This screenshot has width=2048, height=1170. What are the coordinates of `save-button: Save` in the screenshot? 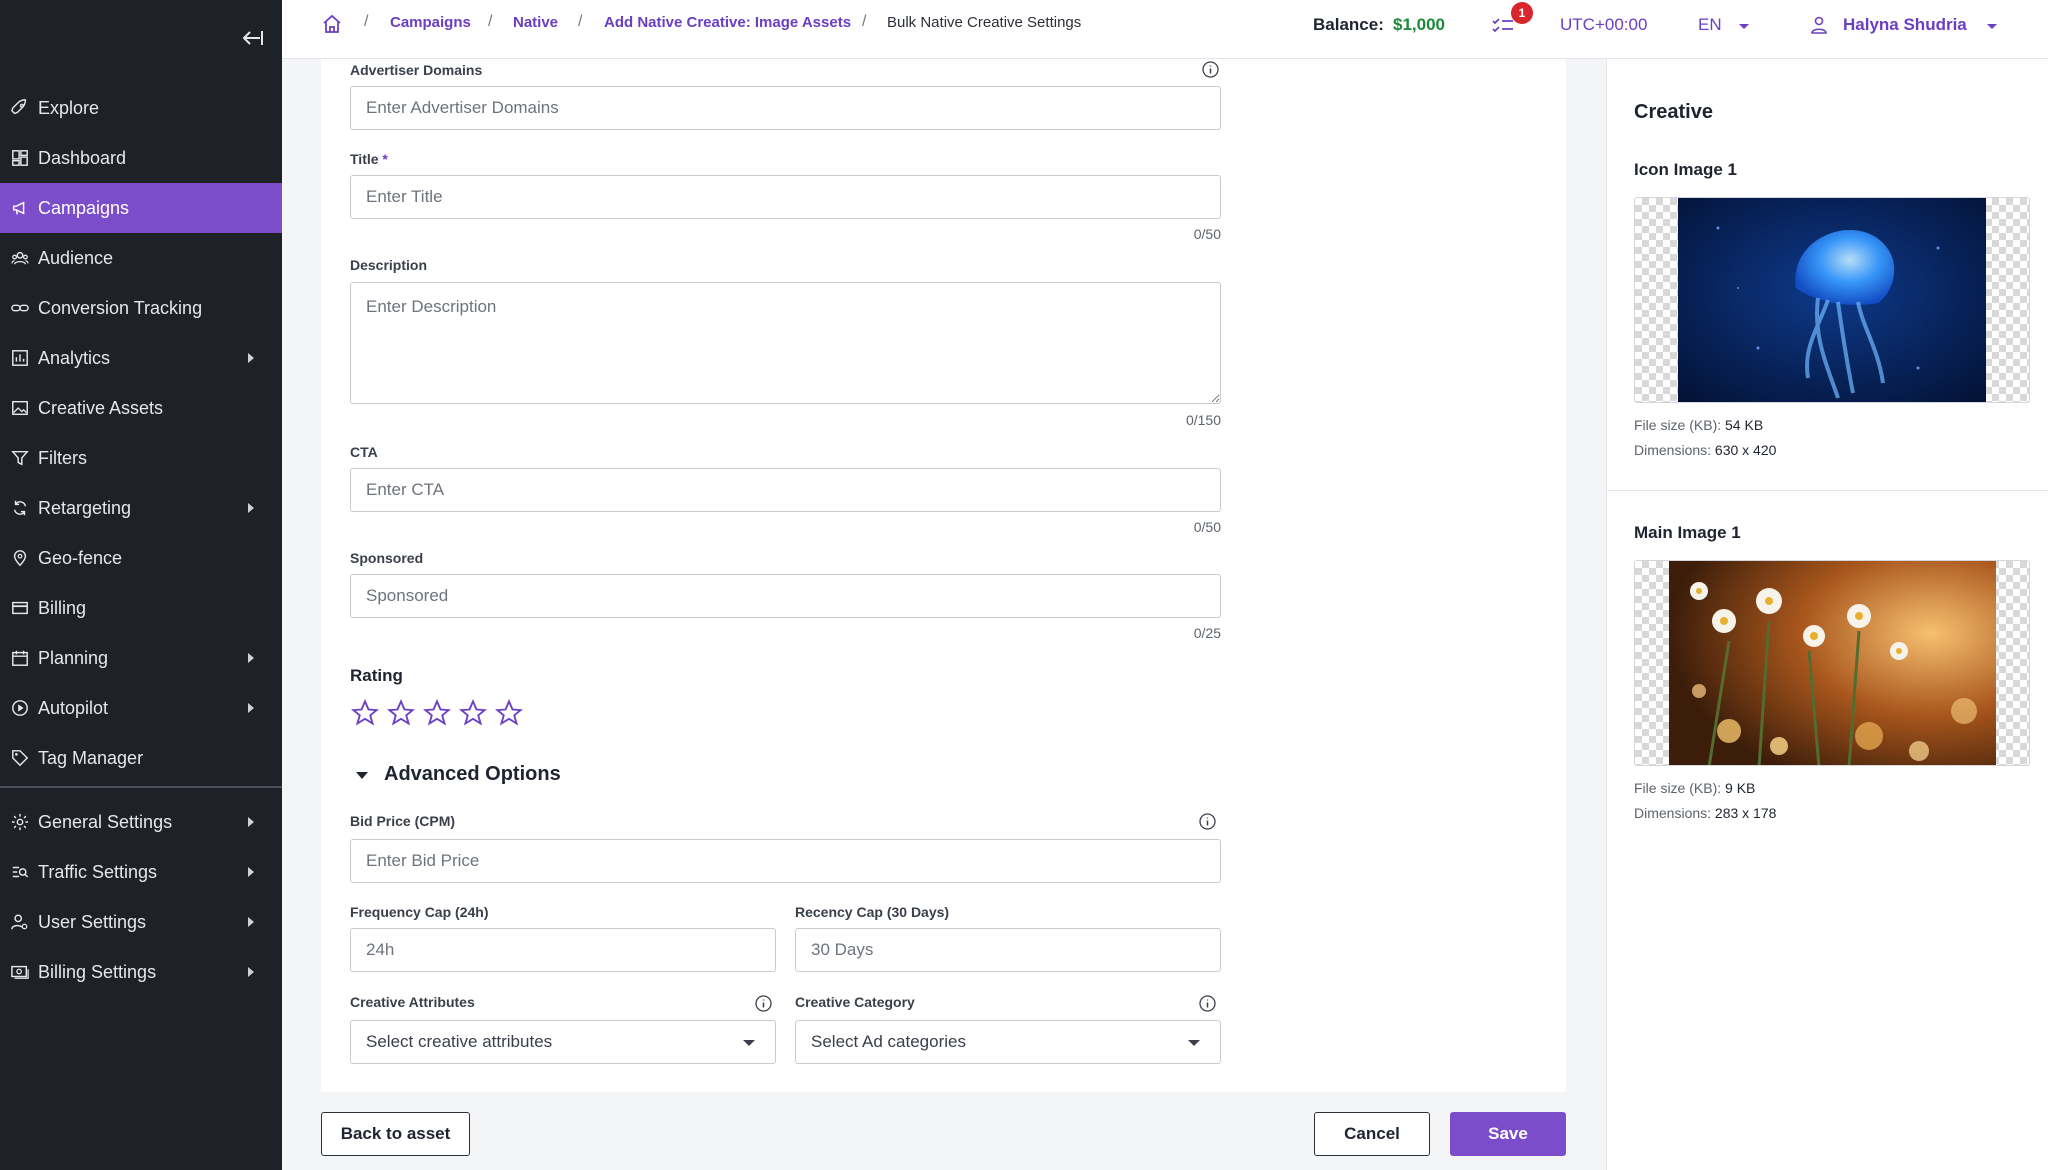 It's located at (1508, 1134).